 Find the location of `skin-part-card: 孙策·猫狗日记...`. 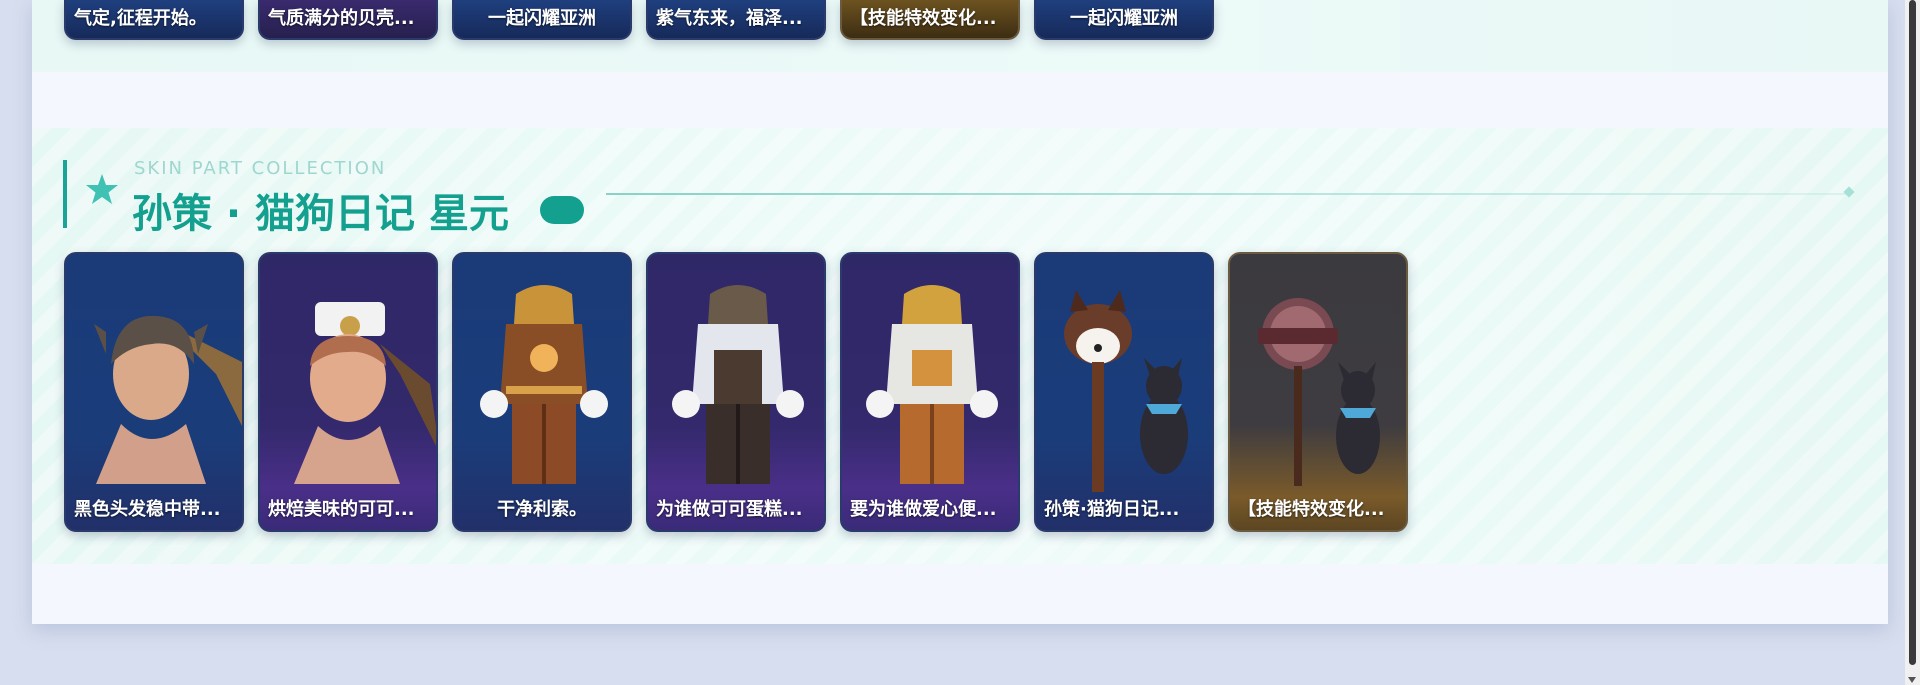

skin-part-card: 孙策·猫狗日记... is located at coordinates (1124, 392).